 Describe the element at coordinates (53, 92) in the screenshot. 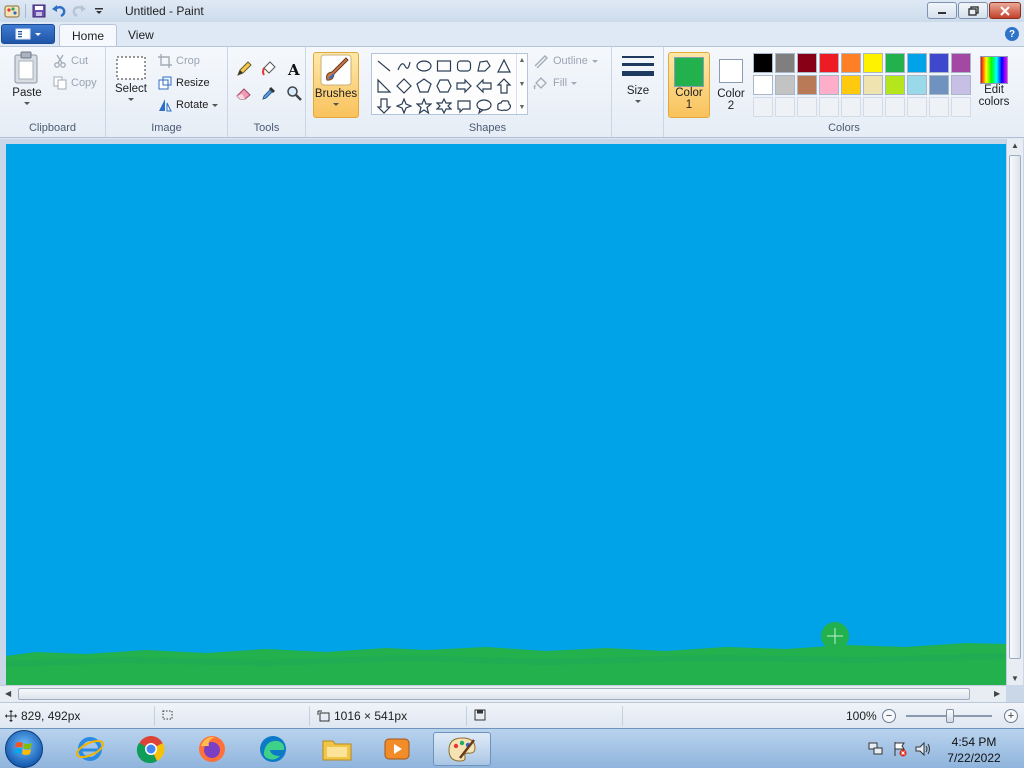

I see `clipboard-group: Paste Cut Copy Clipboard` at that location.